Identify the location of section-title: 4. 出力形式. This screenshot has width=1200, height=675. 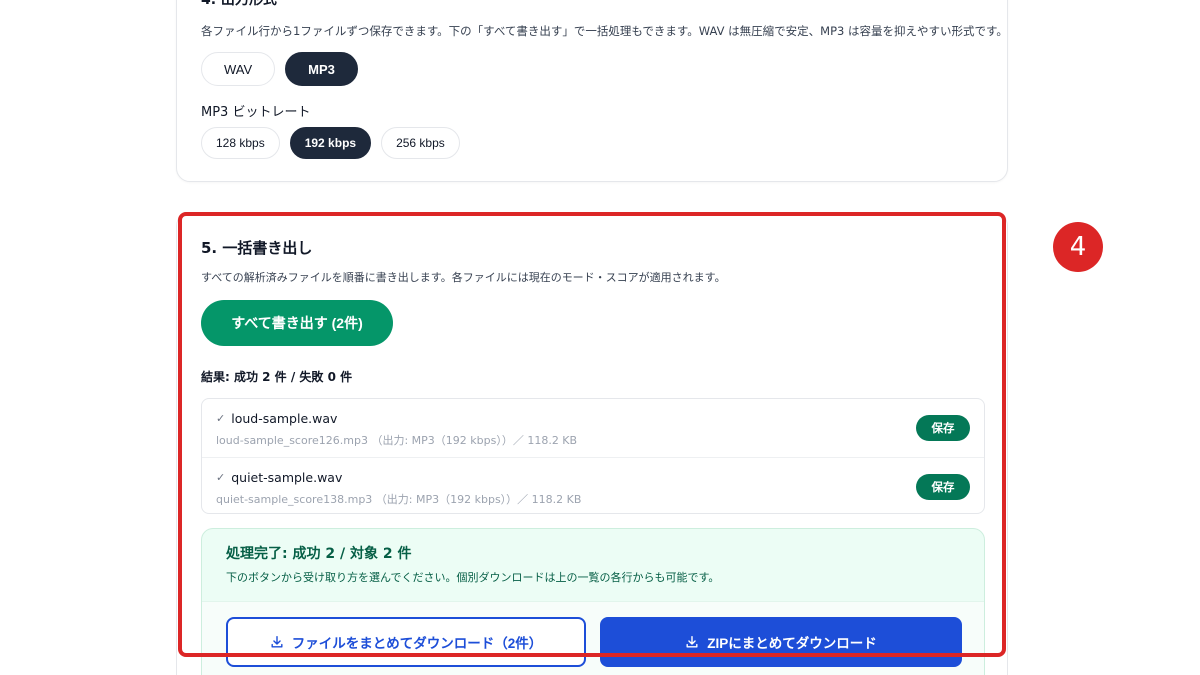
(239, 4).